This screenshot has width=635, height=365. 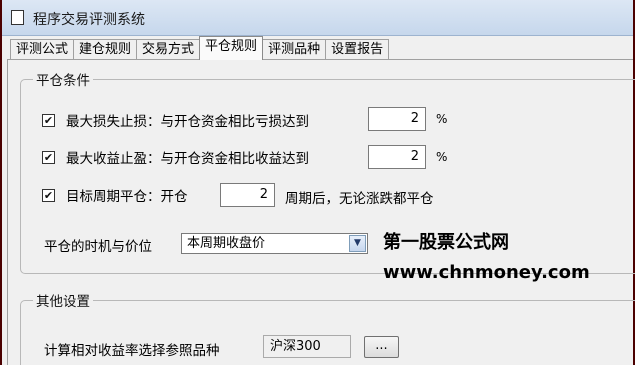 What do you see at coordinates (127, 197) in the screenshot?
I see `target-period-label: 目标周期平仓：开仓` at bounding box center [127, 197].